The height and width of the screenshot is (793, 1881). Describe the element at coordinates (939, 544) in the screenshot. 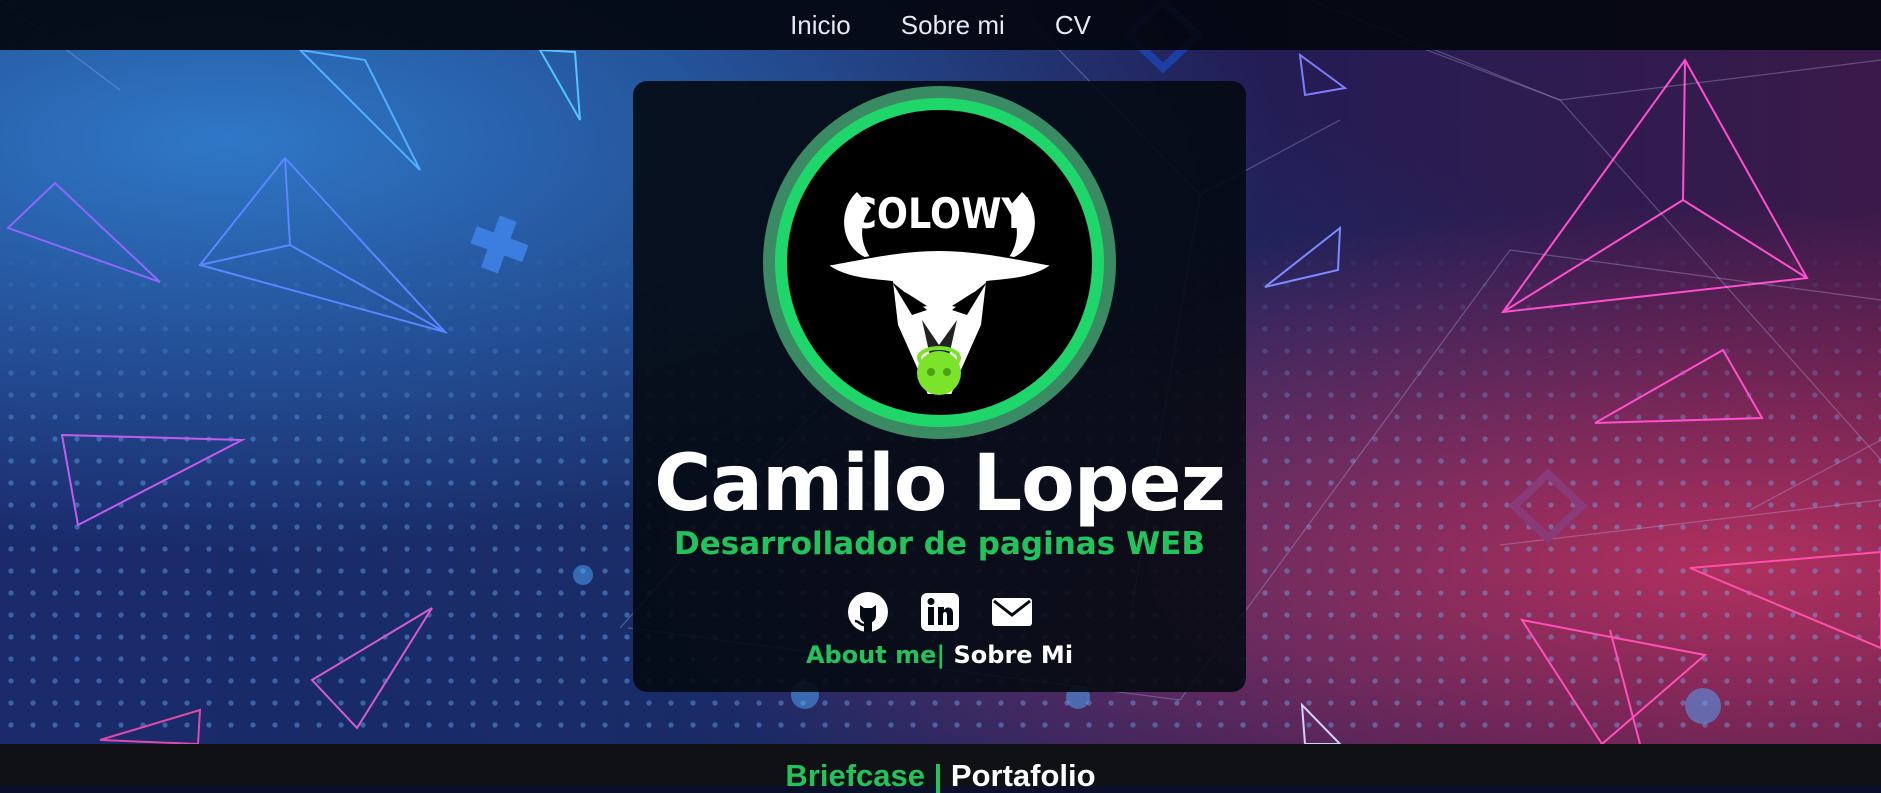

I see `profile-subtitle: Desarrollador de paginas WEB` at that location.